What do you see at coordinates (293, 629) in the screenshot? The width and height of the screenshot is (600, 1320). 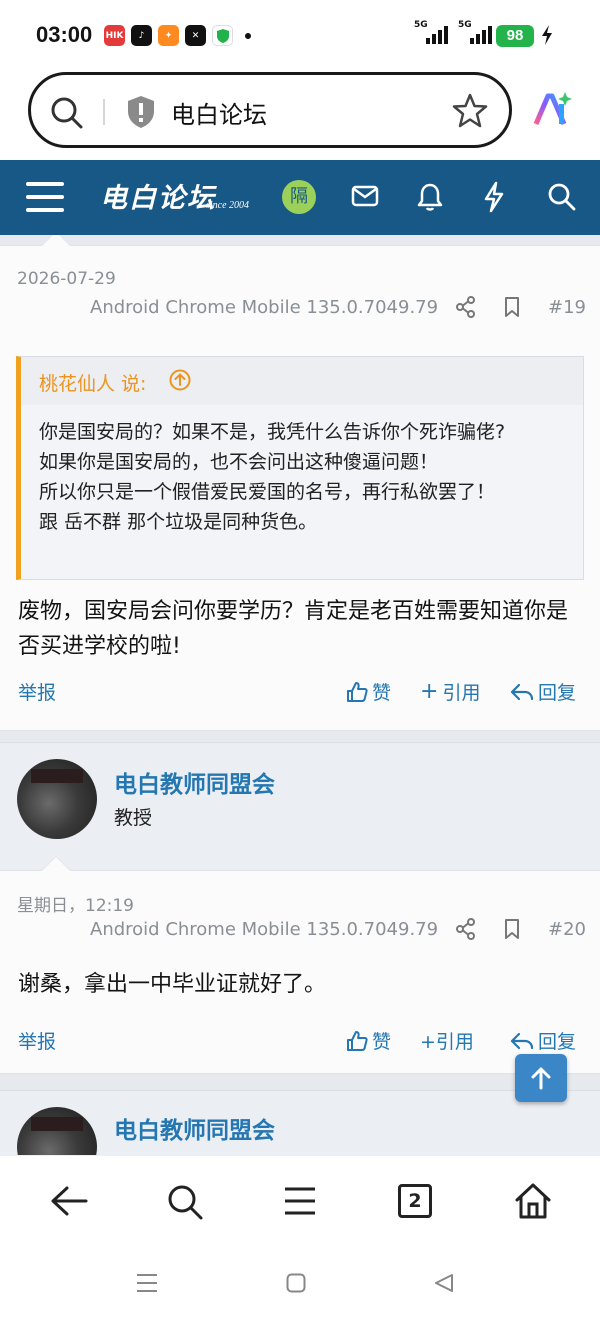 I see `post-body: 废物，国安局会问你要学历？肯定是老百姓需要知道你是否买进学校的啦!` at bounding box center [293, 629].